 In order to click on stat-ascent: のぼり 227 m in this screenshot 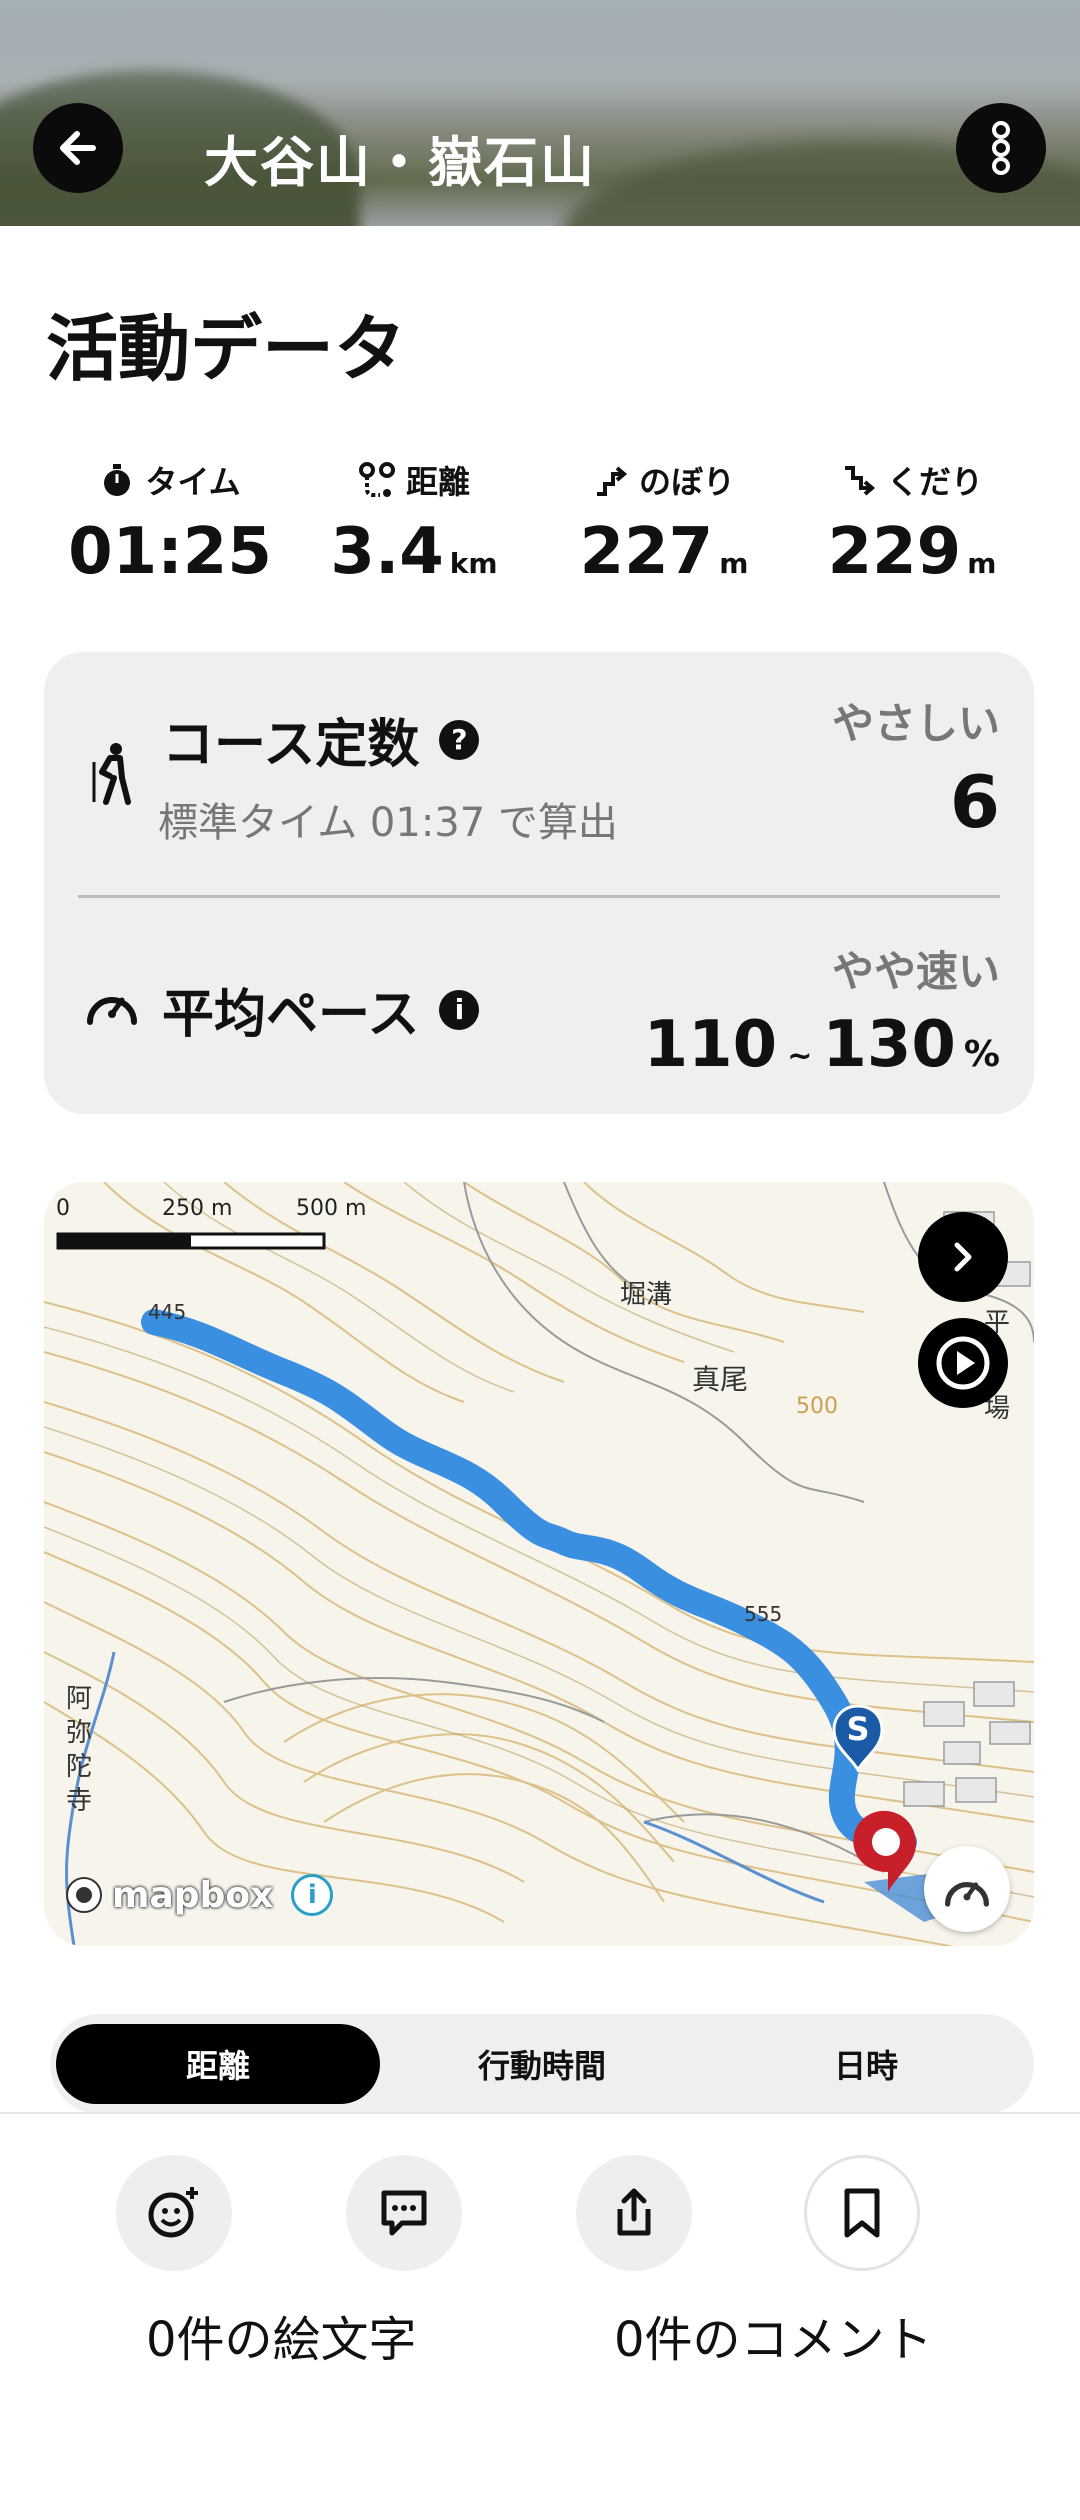, I will do `click(664, 522)`.